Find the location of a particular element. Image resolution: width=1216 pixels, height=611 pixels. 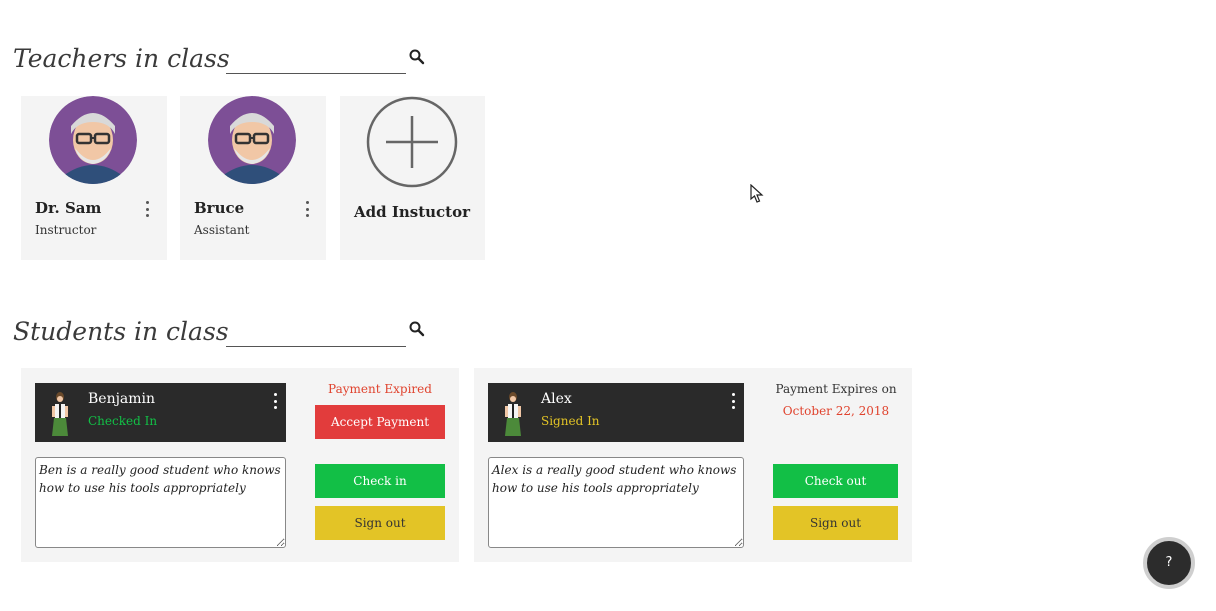

teacher-card: Bruce Assistant is located at coordinates (253, 178).